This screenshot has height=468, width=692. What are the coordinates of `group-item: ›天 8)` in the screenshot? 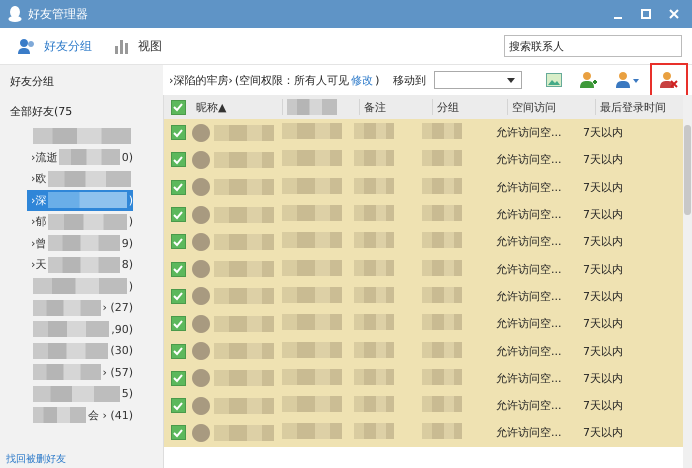 It's located at (80, 265).